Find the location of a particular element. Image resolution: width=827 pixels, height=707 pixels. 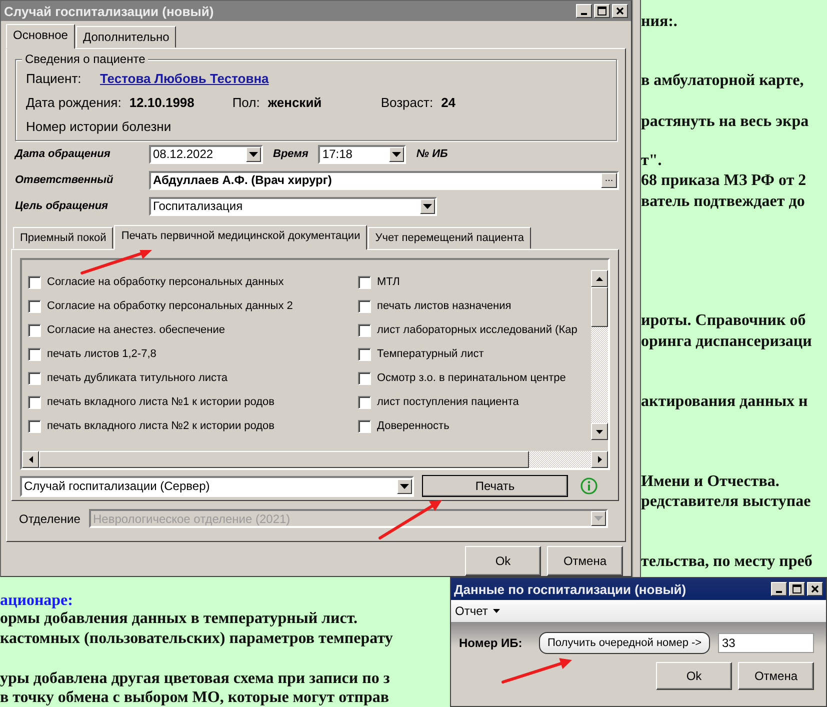

document-text: т". is located at coordinates (651, 160).